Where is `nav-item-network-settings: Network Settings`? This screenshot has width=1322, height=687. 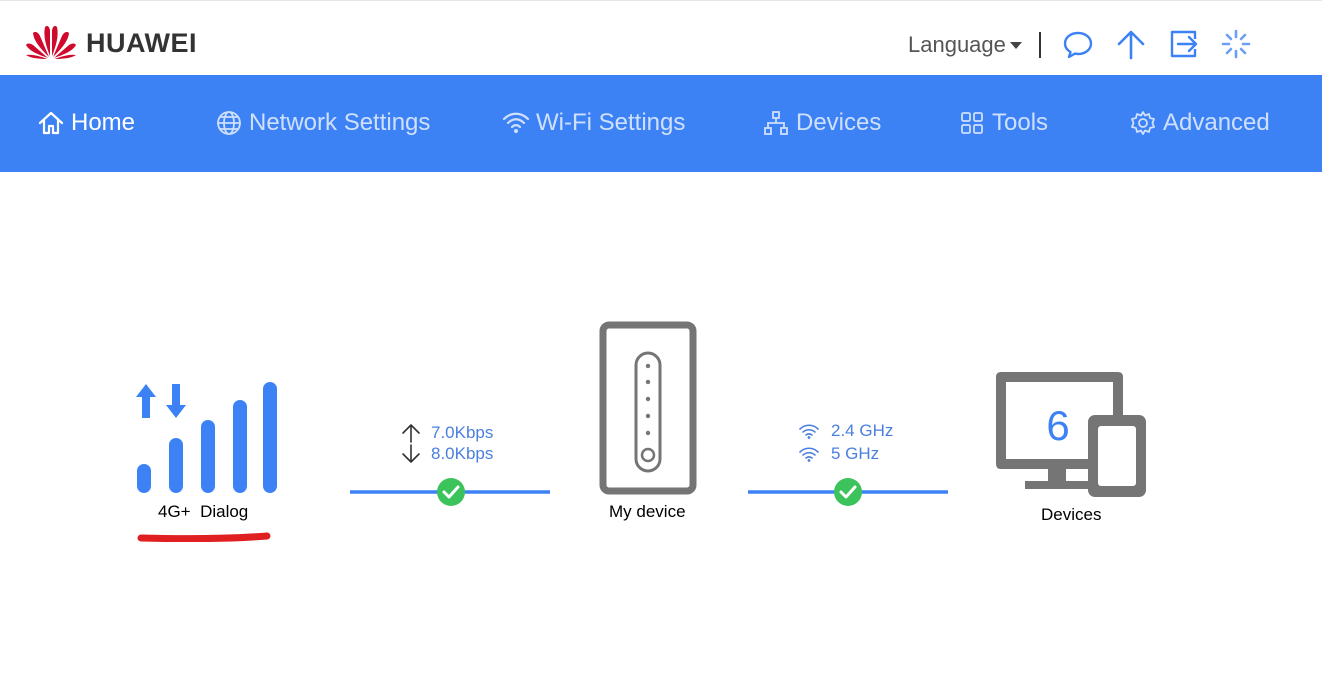 nav-item-network-settings: Network Settings is located at coordinates (322, 123).